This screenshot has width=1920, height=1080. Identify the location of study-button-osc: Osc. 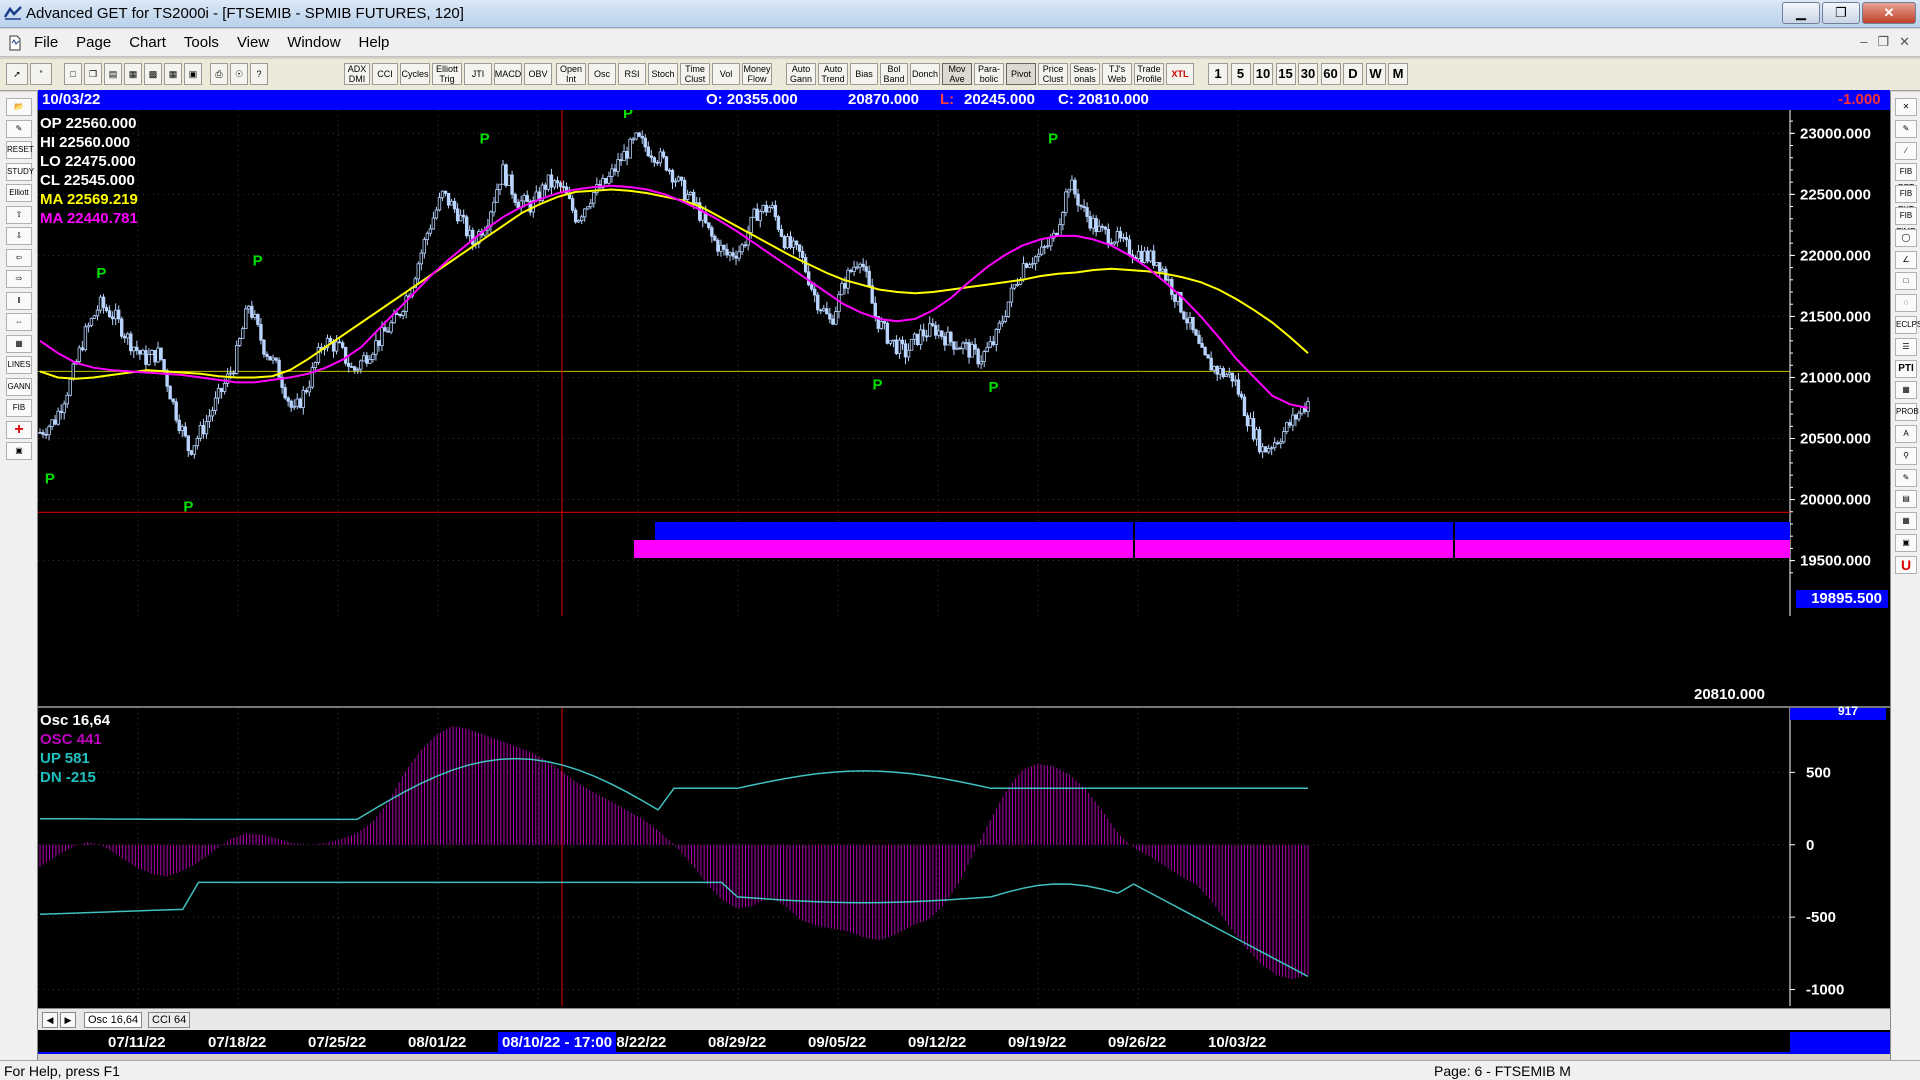
(602, 74).